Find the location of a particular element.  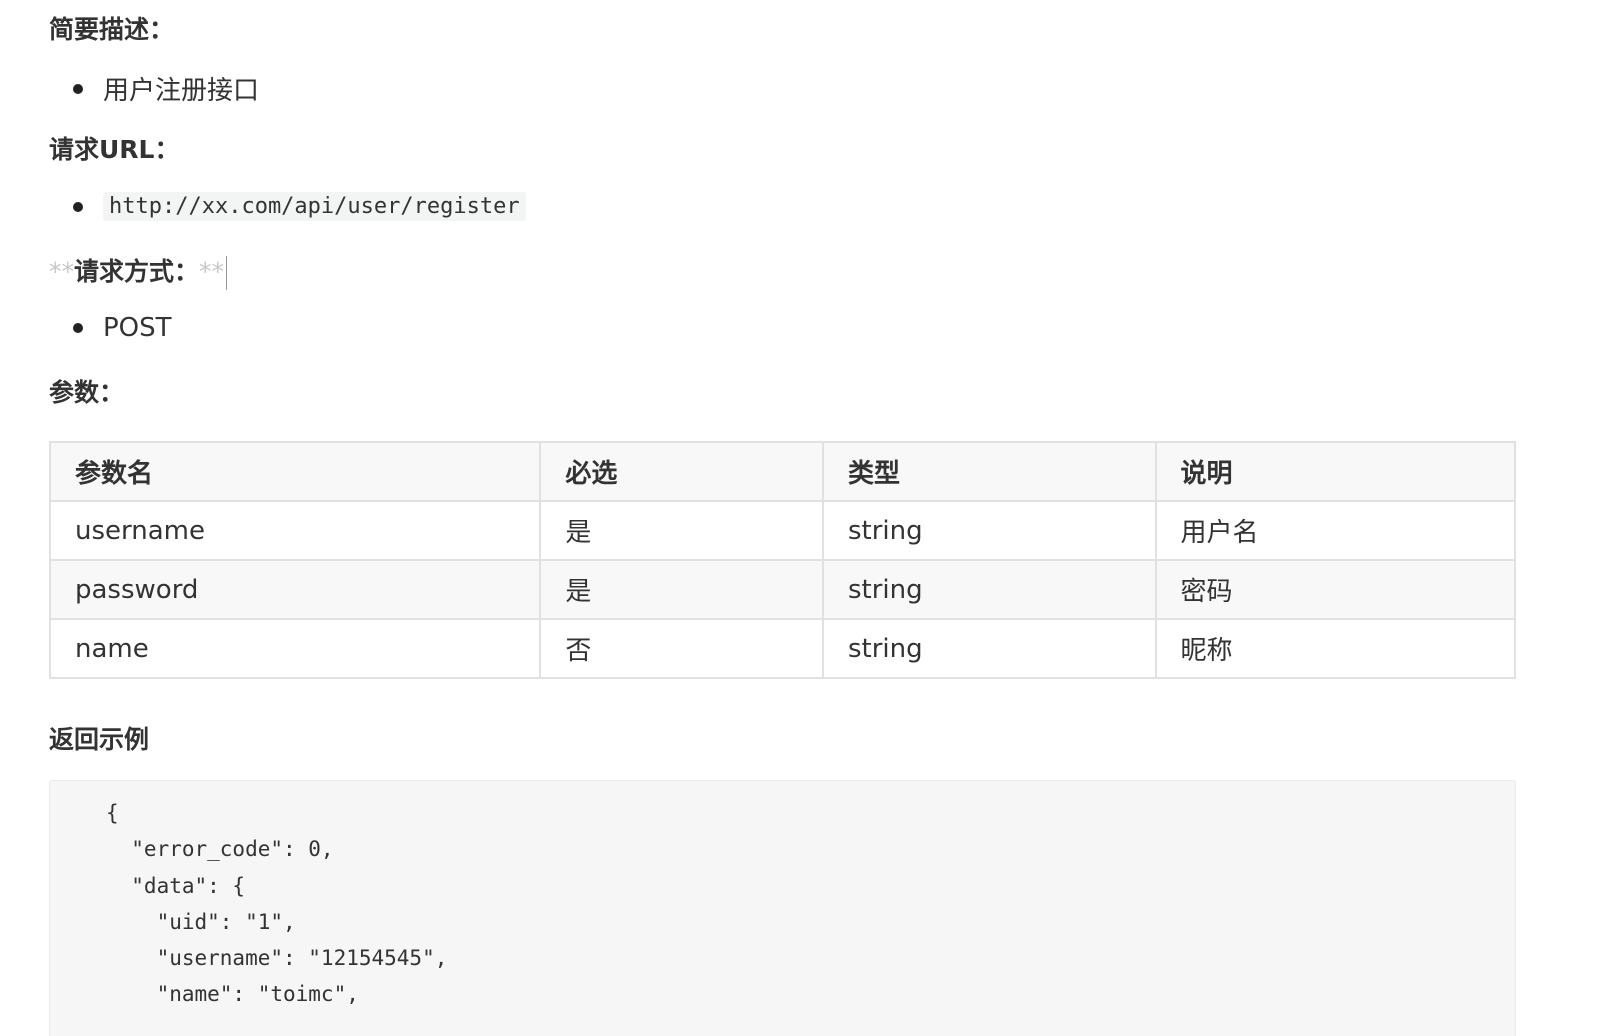

url-list-item: http://xx.com/api/user/register is located at coordinates (299, 206).